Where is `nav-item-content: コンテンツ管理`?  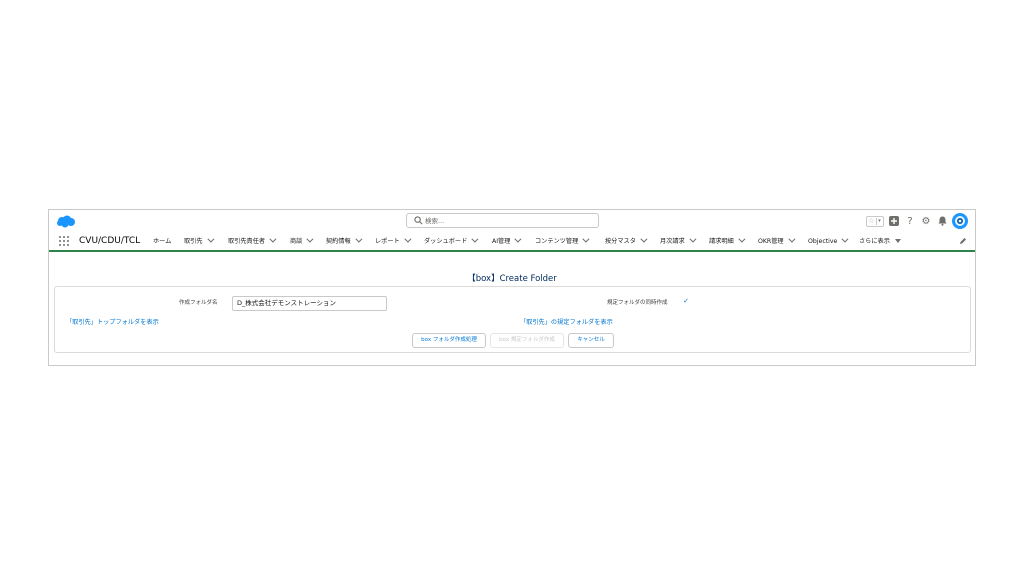
nav-item-content: コンテンツ管理 is located at coordinates (562, 241).